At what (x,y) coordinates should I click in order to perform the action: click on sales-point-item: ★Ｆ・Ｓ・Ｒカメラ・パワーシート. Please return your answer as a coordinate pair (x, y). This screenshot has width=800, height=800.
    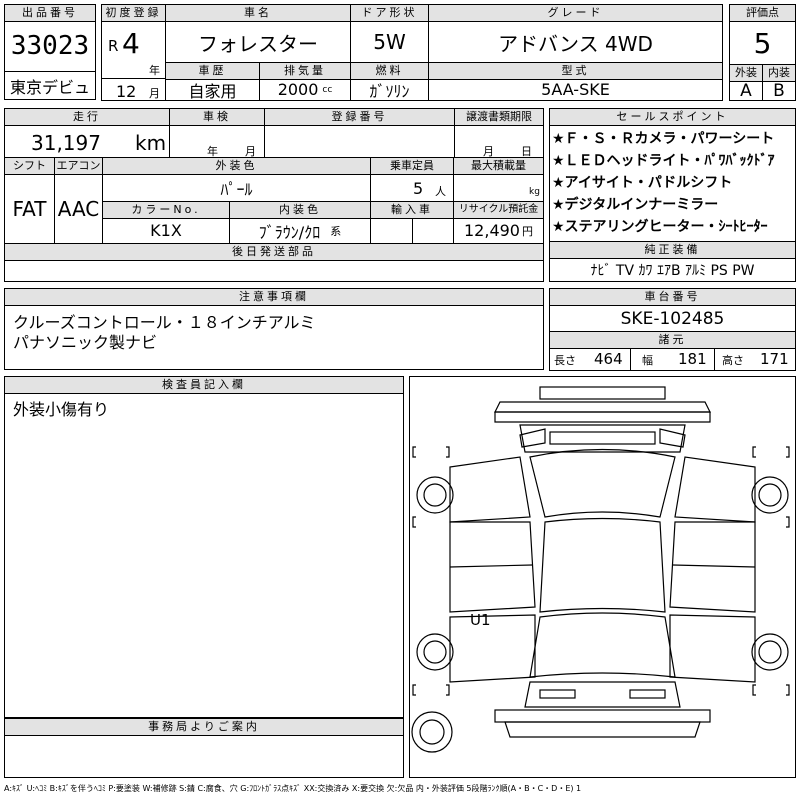
    Looking at the image, I should click on (663, 139).